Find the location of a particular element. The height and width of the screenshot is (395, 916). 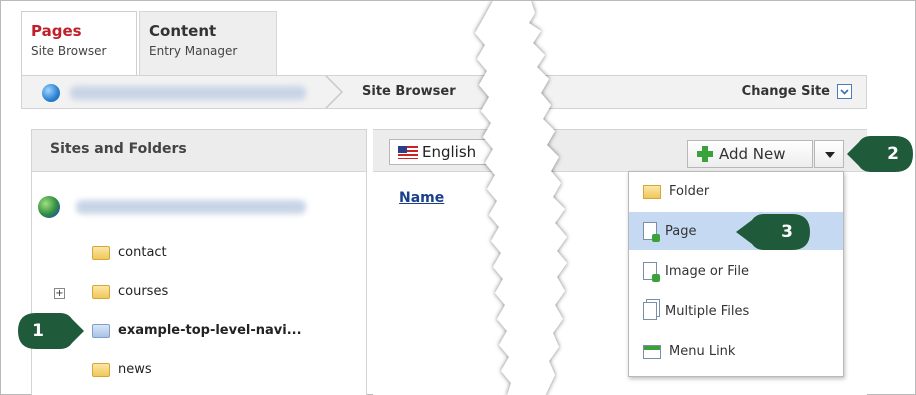

breadcrumb-current: Site Browser is located at coordinates (409, 91).